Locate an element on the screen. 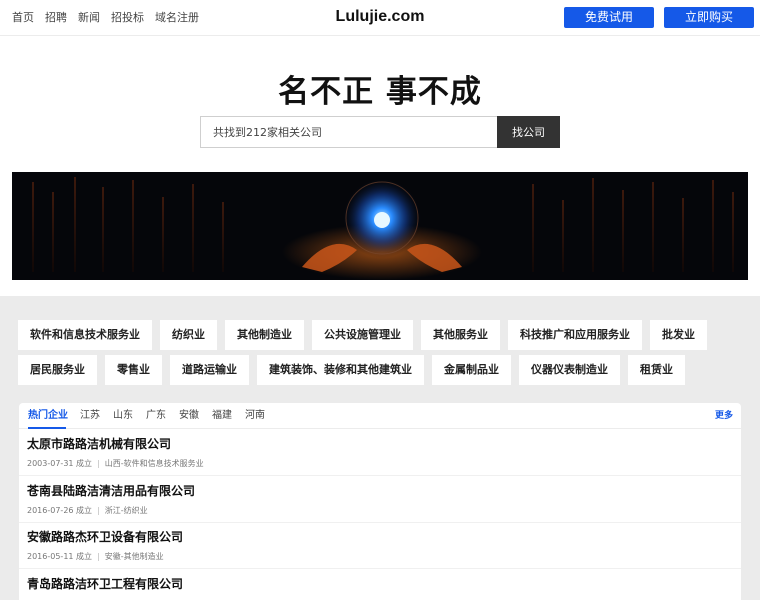 The image size is (760, 600). company-name: 青岛路路洁环卫工程有限公司 is located at coordinates (105, 584).